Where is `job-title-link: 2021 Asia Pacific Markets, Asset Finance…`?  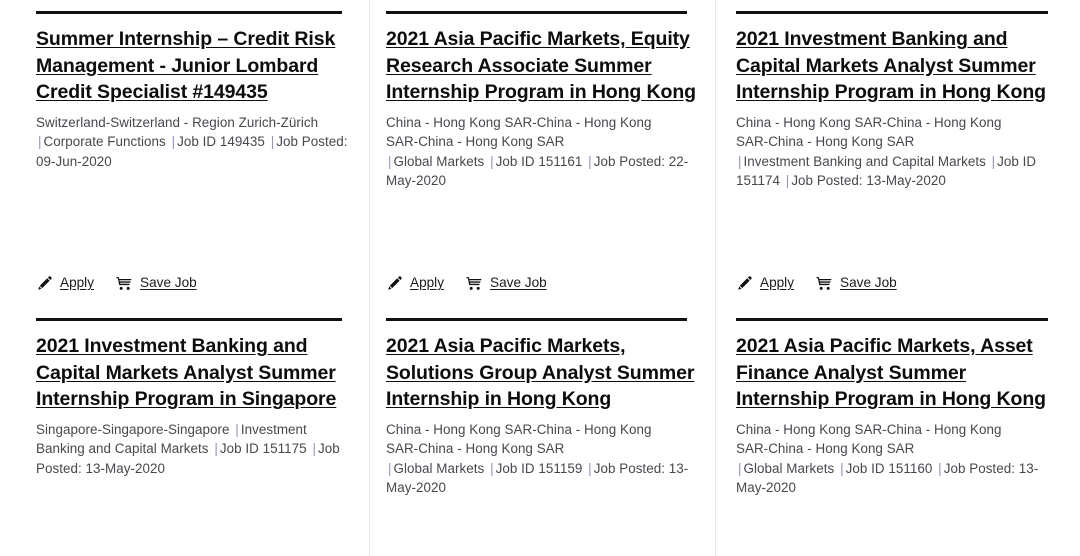 job-title-link: 2021 Asia Pacific Markets, Asset Finance… is located at coordinates (899, 373).